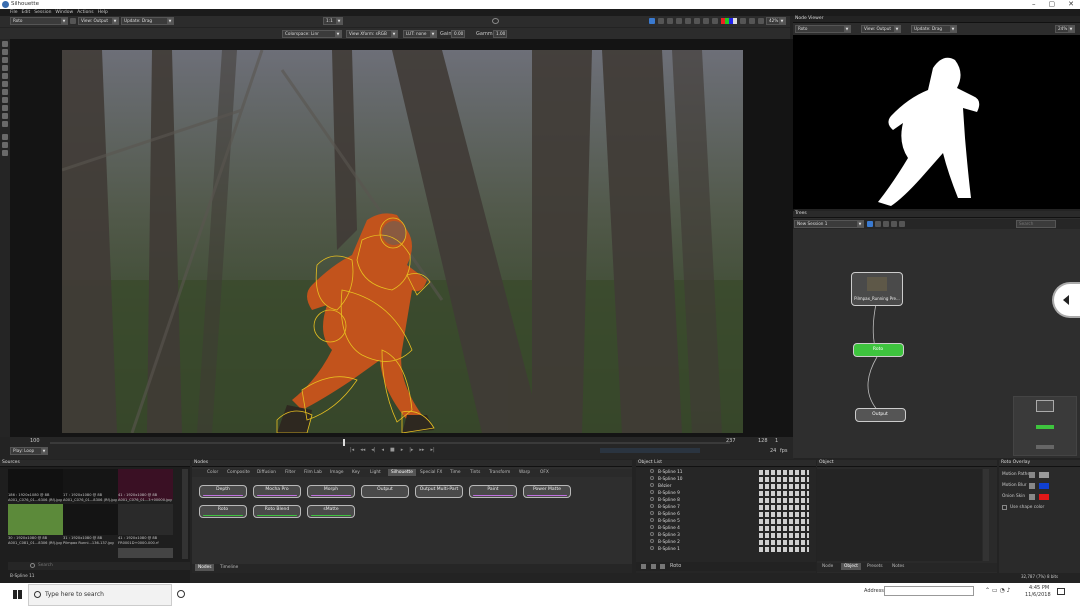 The width and height of the screenshot is (1080, 607). Describe the element at coordinates (266, 472) in the screenshot. I see `tab-diffusion: Diffusion` at that location.